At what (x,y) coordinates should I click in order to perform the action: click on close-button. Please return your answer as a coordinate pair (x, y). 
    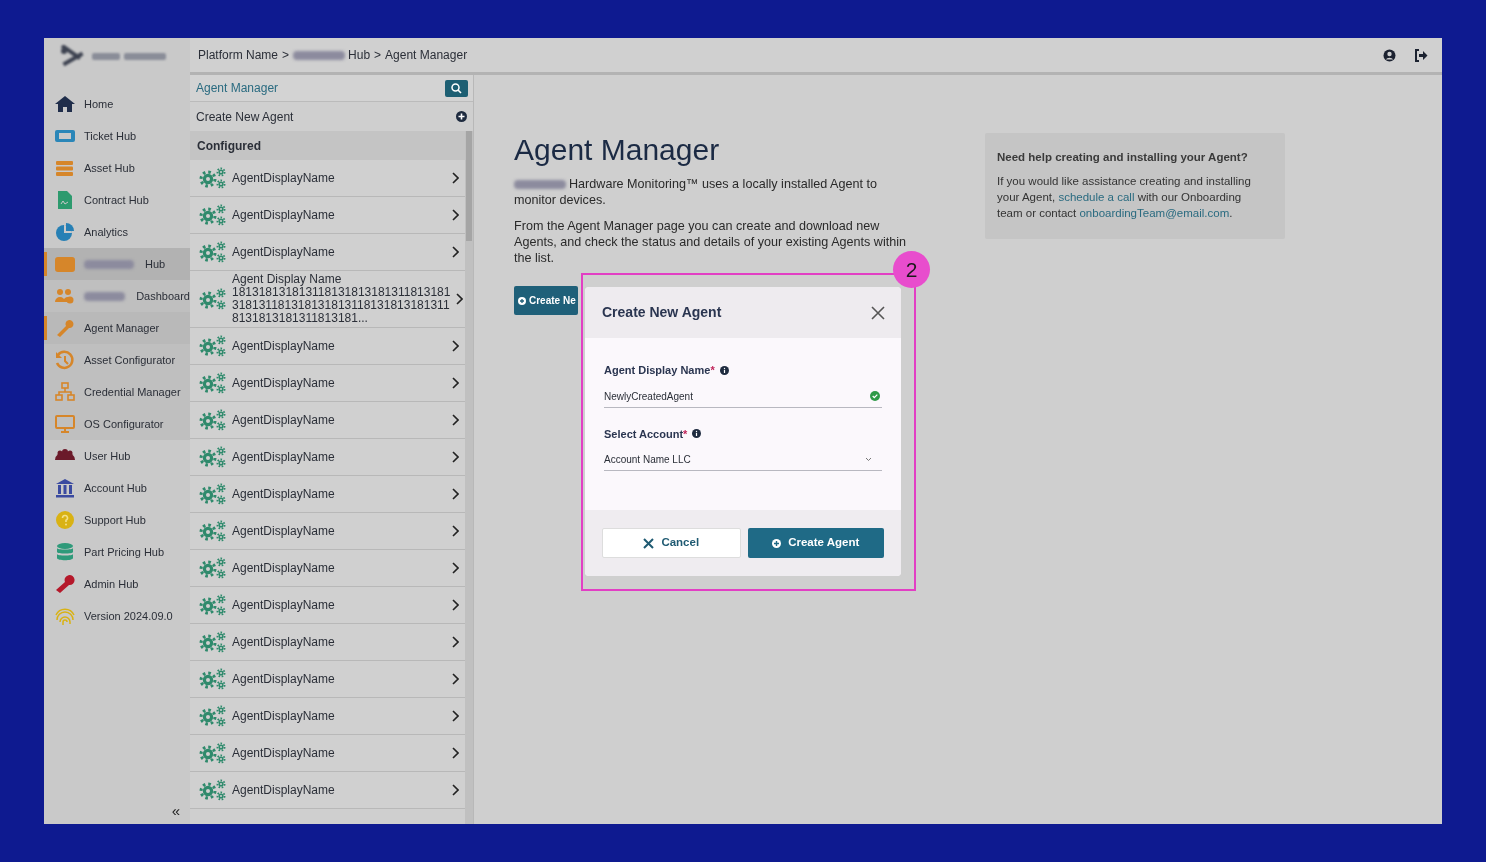
    Looking at the image, I should click on (878, 312).